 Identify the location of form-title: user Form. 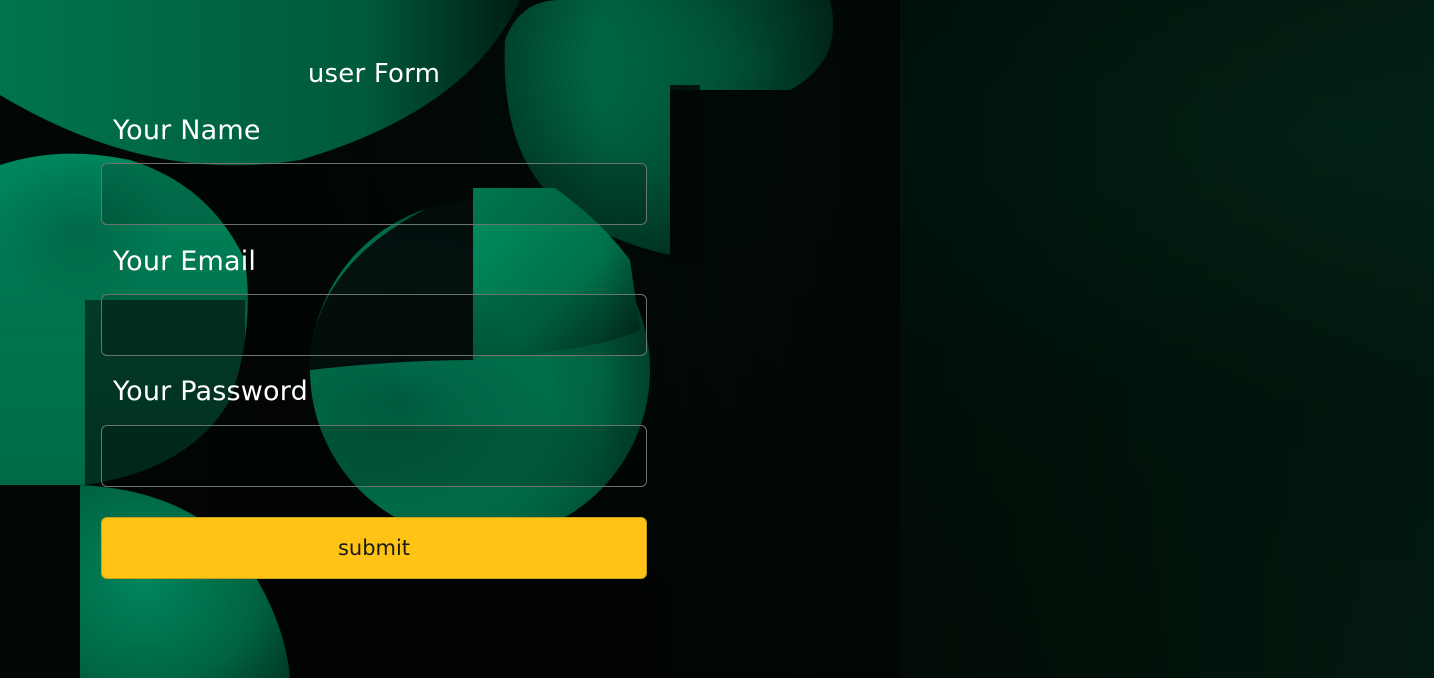
(374, 74).